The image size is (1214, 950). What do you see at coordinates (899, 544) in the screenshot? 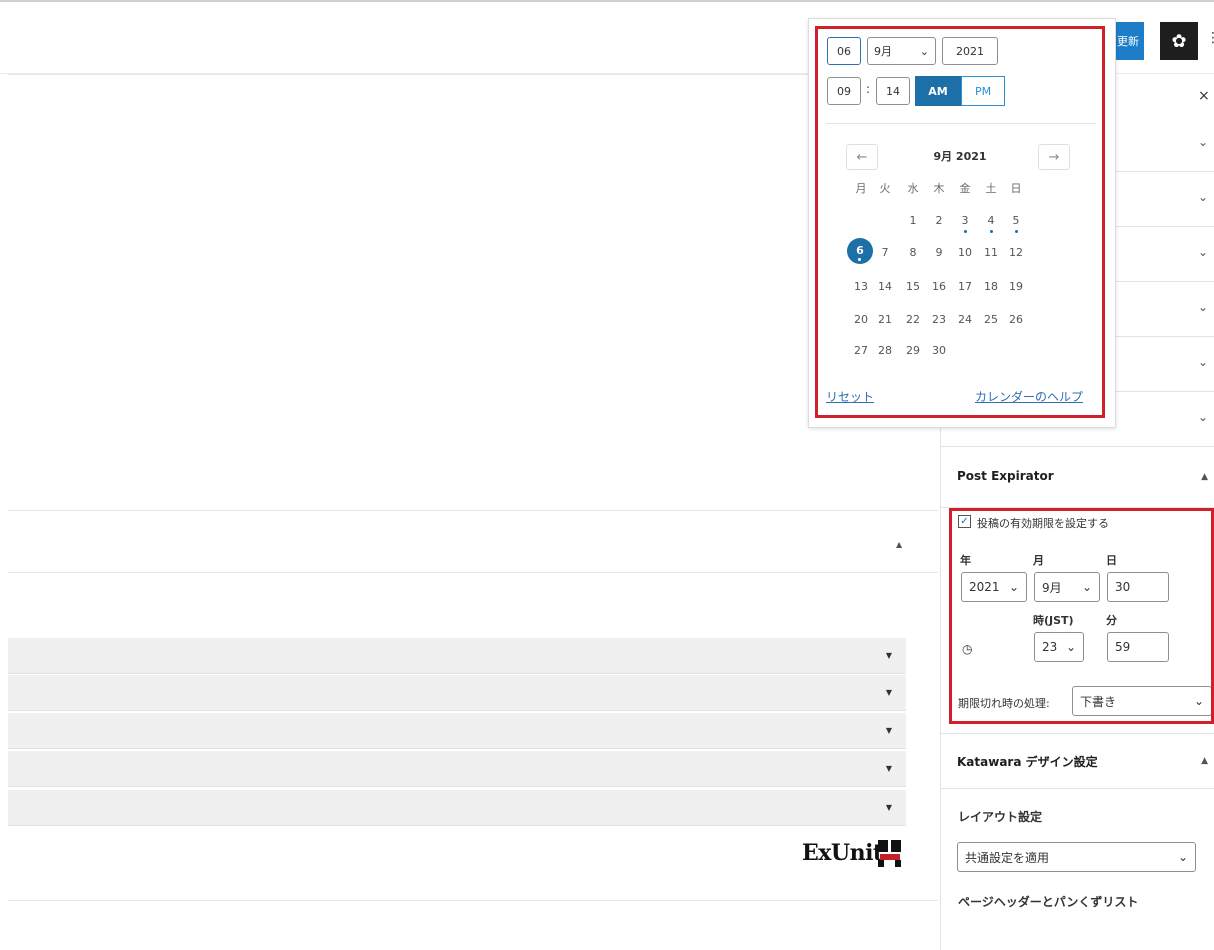
I see `caret-up-icon: ▲` at bounding box center [899, 544].